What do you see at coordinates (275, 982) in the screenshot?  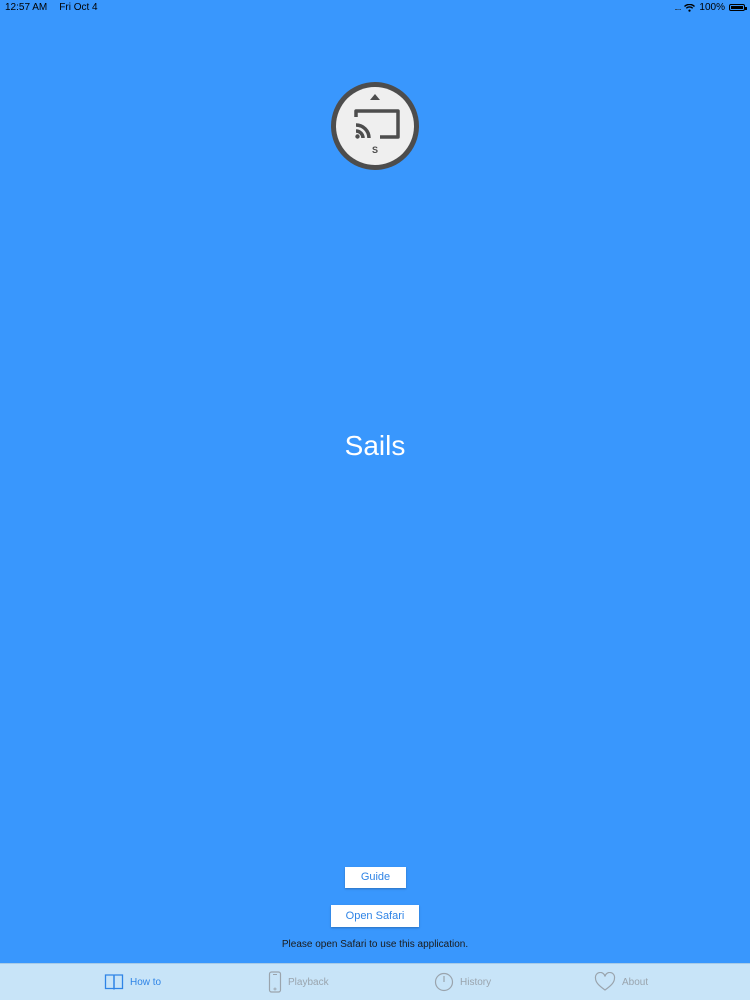 I see `phone-icon` at bounding box center [275, 982].